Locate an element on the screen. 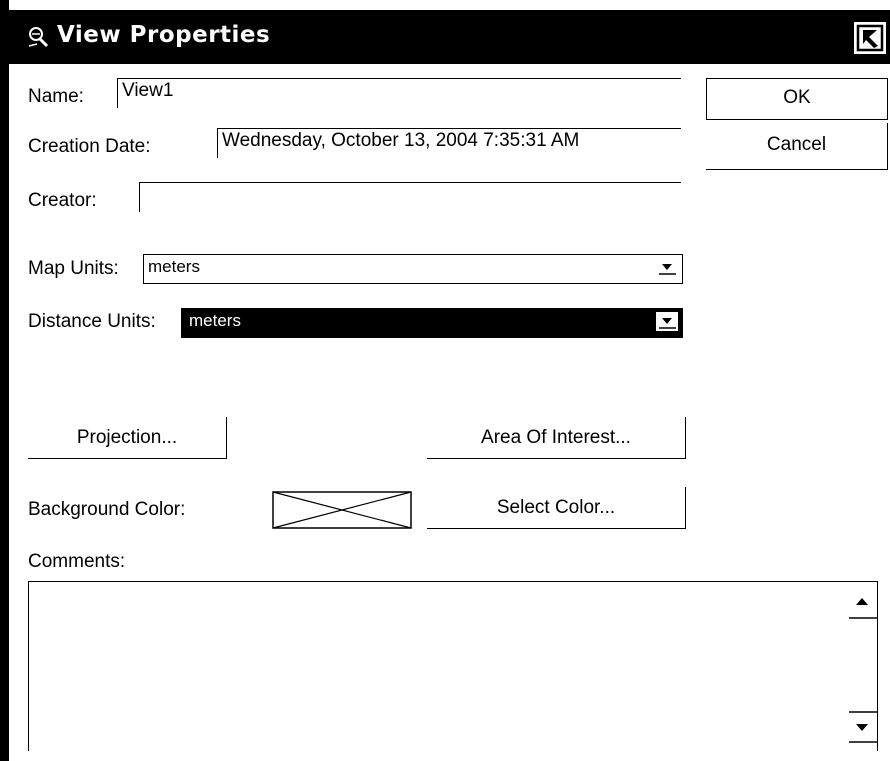 The width and height of the screenshot is (890, 761). creation-date-field: Wednesday, October 13, 2004 7:35:31 AM is located at coordinates (449, 143).